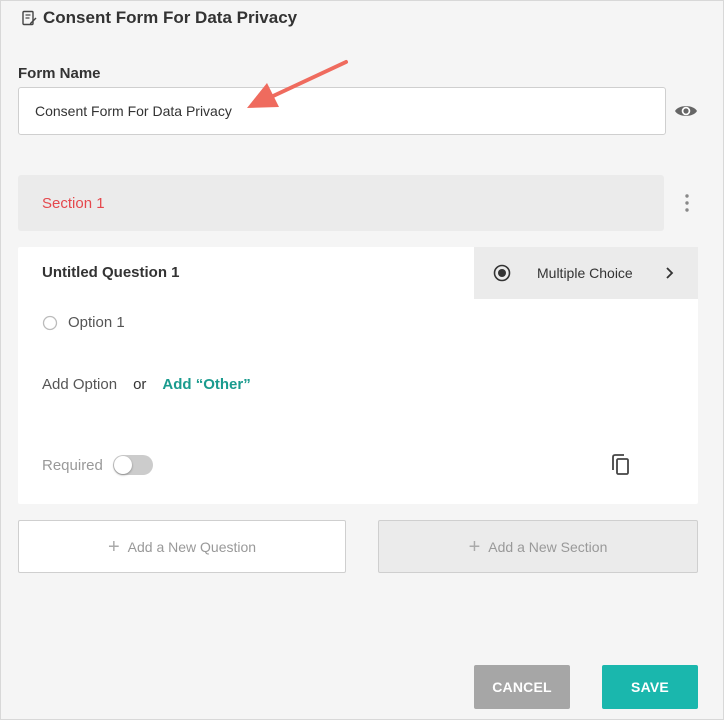 The width and height of the screenshot is (724, 720). Describe the element at coordinates (686, 111) in the screenshot. I see `eye-icon` at that location.